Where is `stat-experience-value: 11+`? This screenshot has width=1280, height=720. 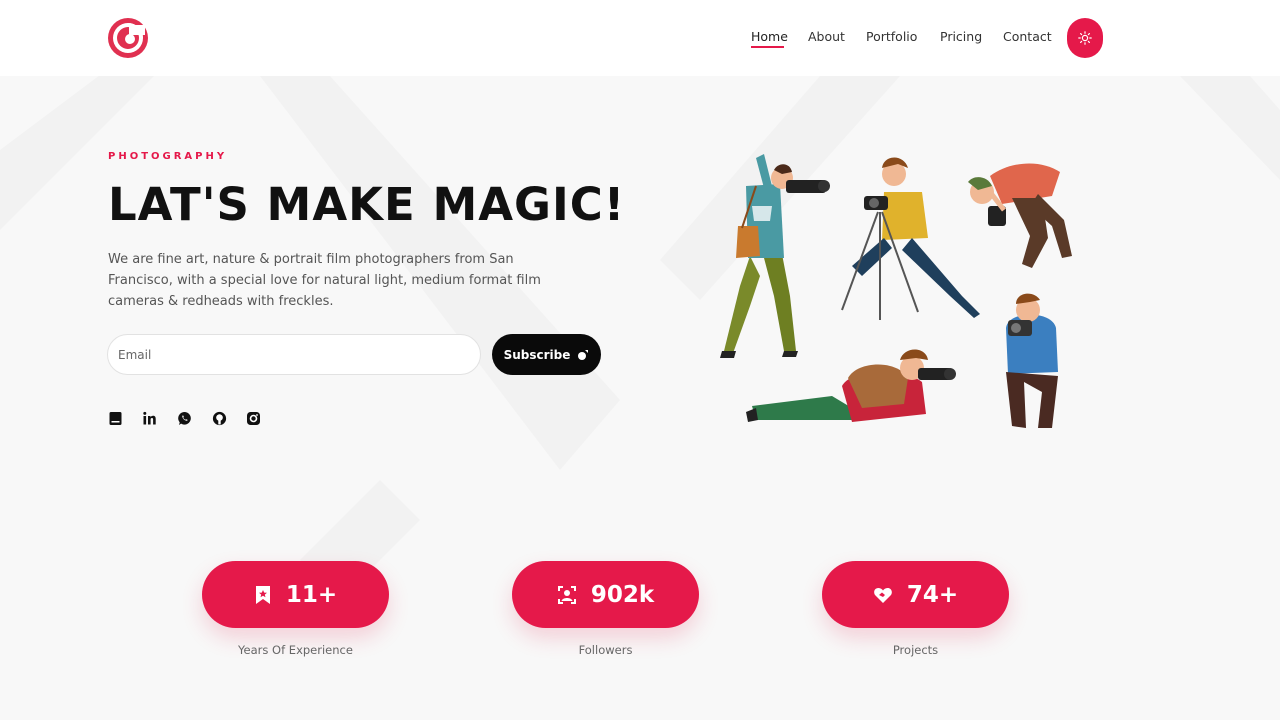
stat-experience-value: 11+ is located at coordinates (311, 594).